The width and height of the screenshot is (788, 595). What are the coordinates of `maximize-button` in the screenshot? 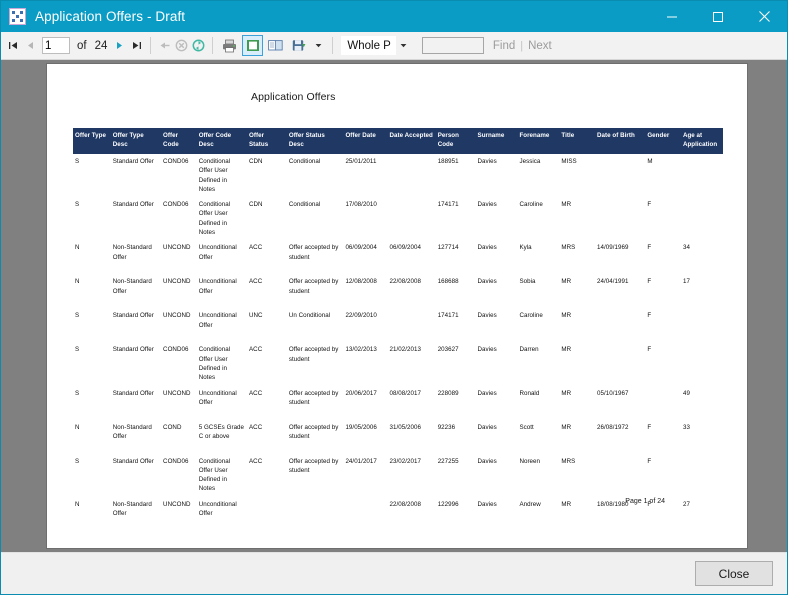 It's located at (718, 16).